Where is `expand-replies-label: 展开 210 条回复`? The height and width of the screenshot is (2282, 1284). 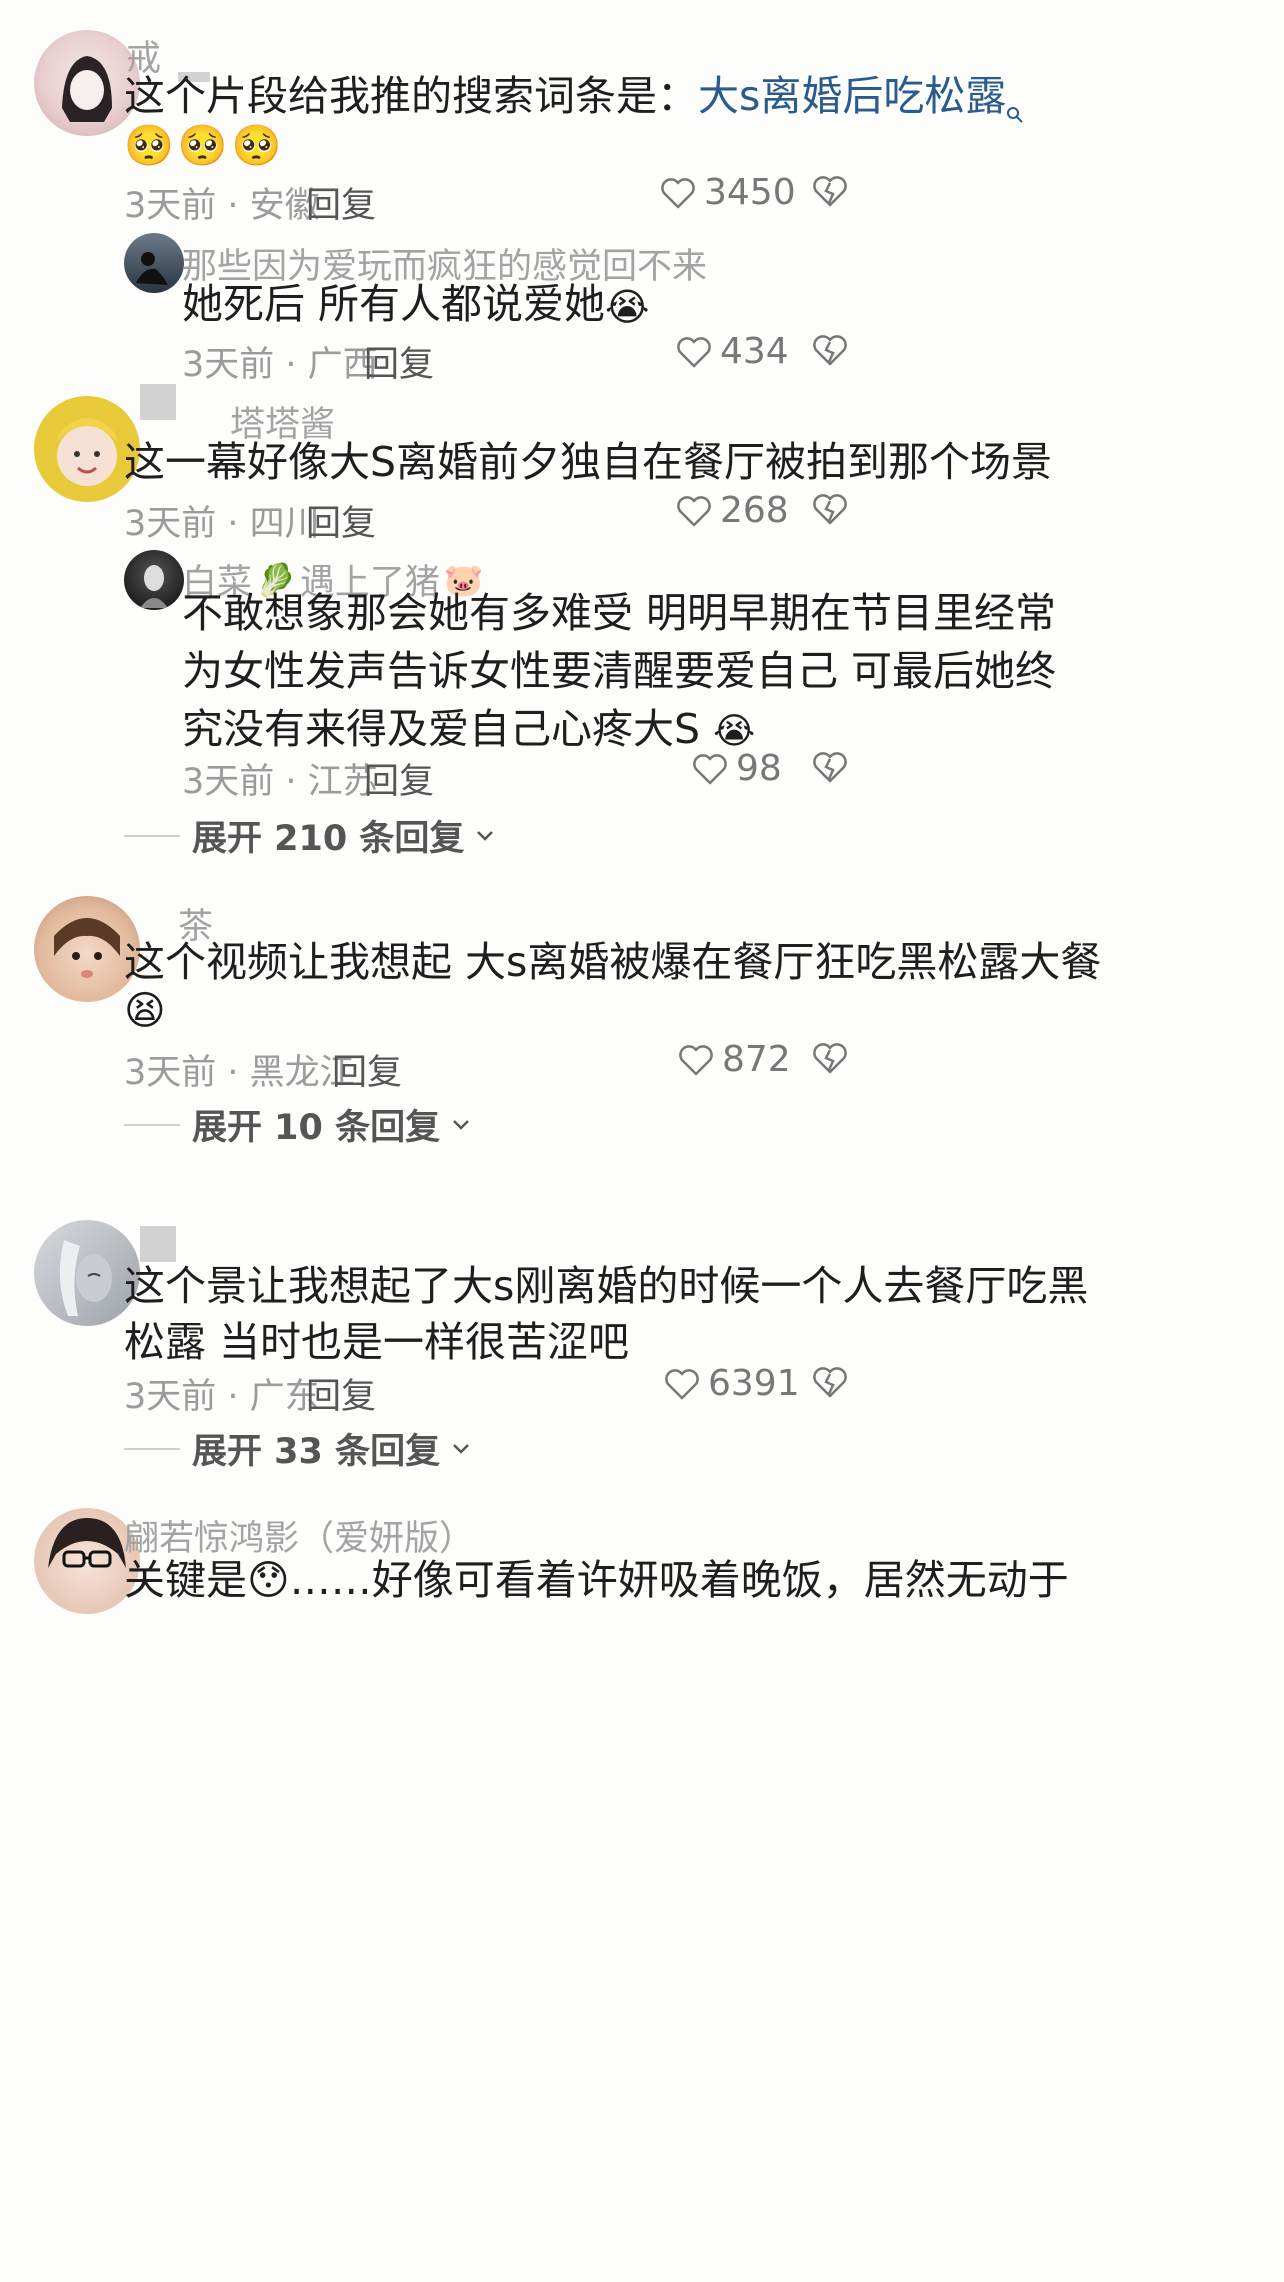
expand-replies-label: 展开 210 条回复 is located at coordinates (328, 839).